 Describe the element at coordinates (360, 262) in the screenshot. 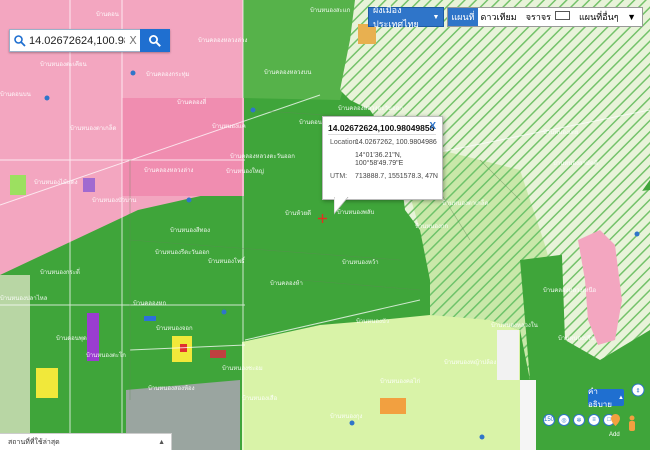

I see `place-label: บ้านหนองหว้า` at that location.